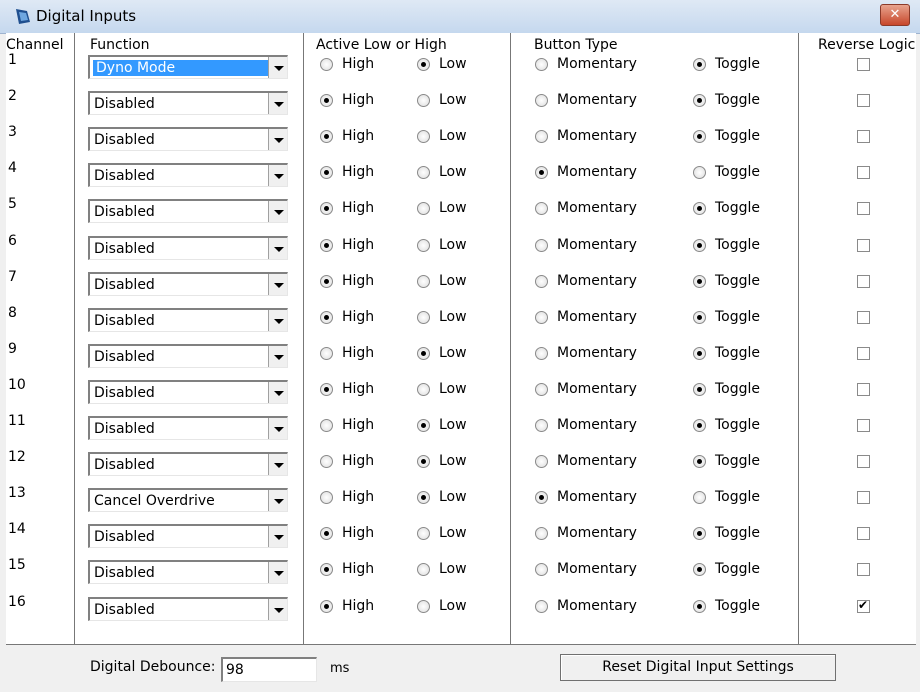 The height and width of the screenshot is (692, 920). I want to click on channel-number: 7, so click(12, 276).